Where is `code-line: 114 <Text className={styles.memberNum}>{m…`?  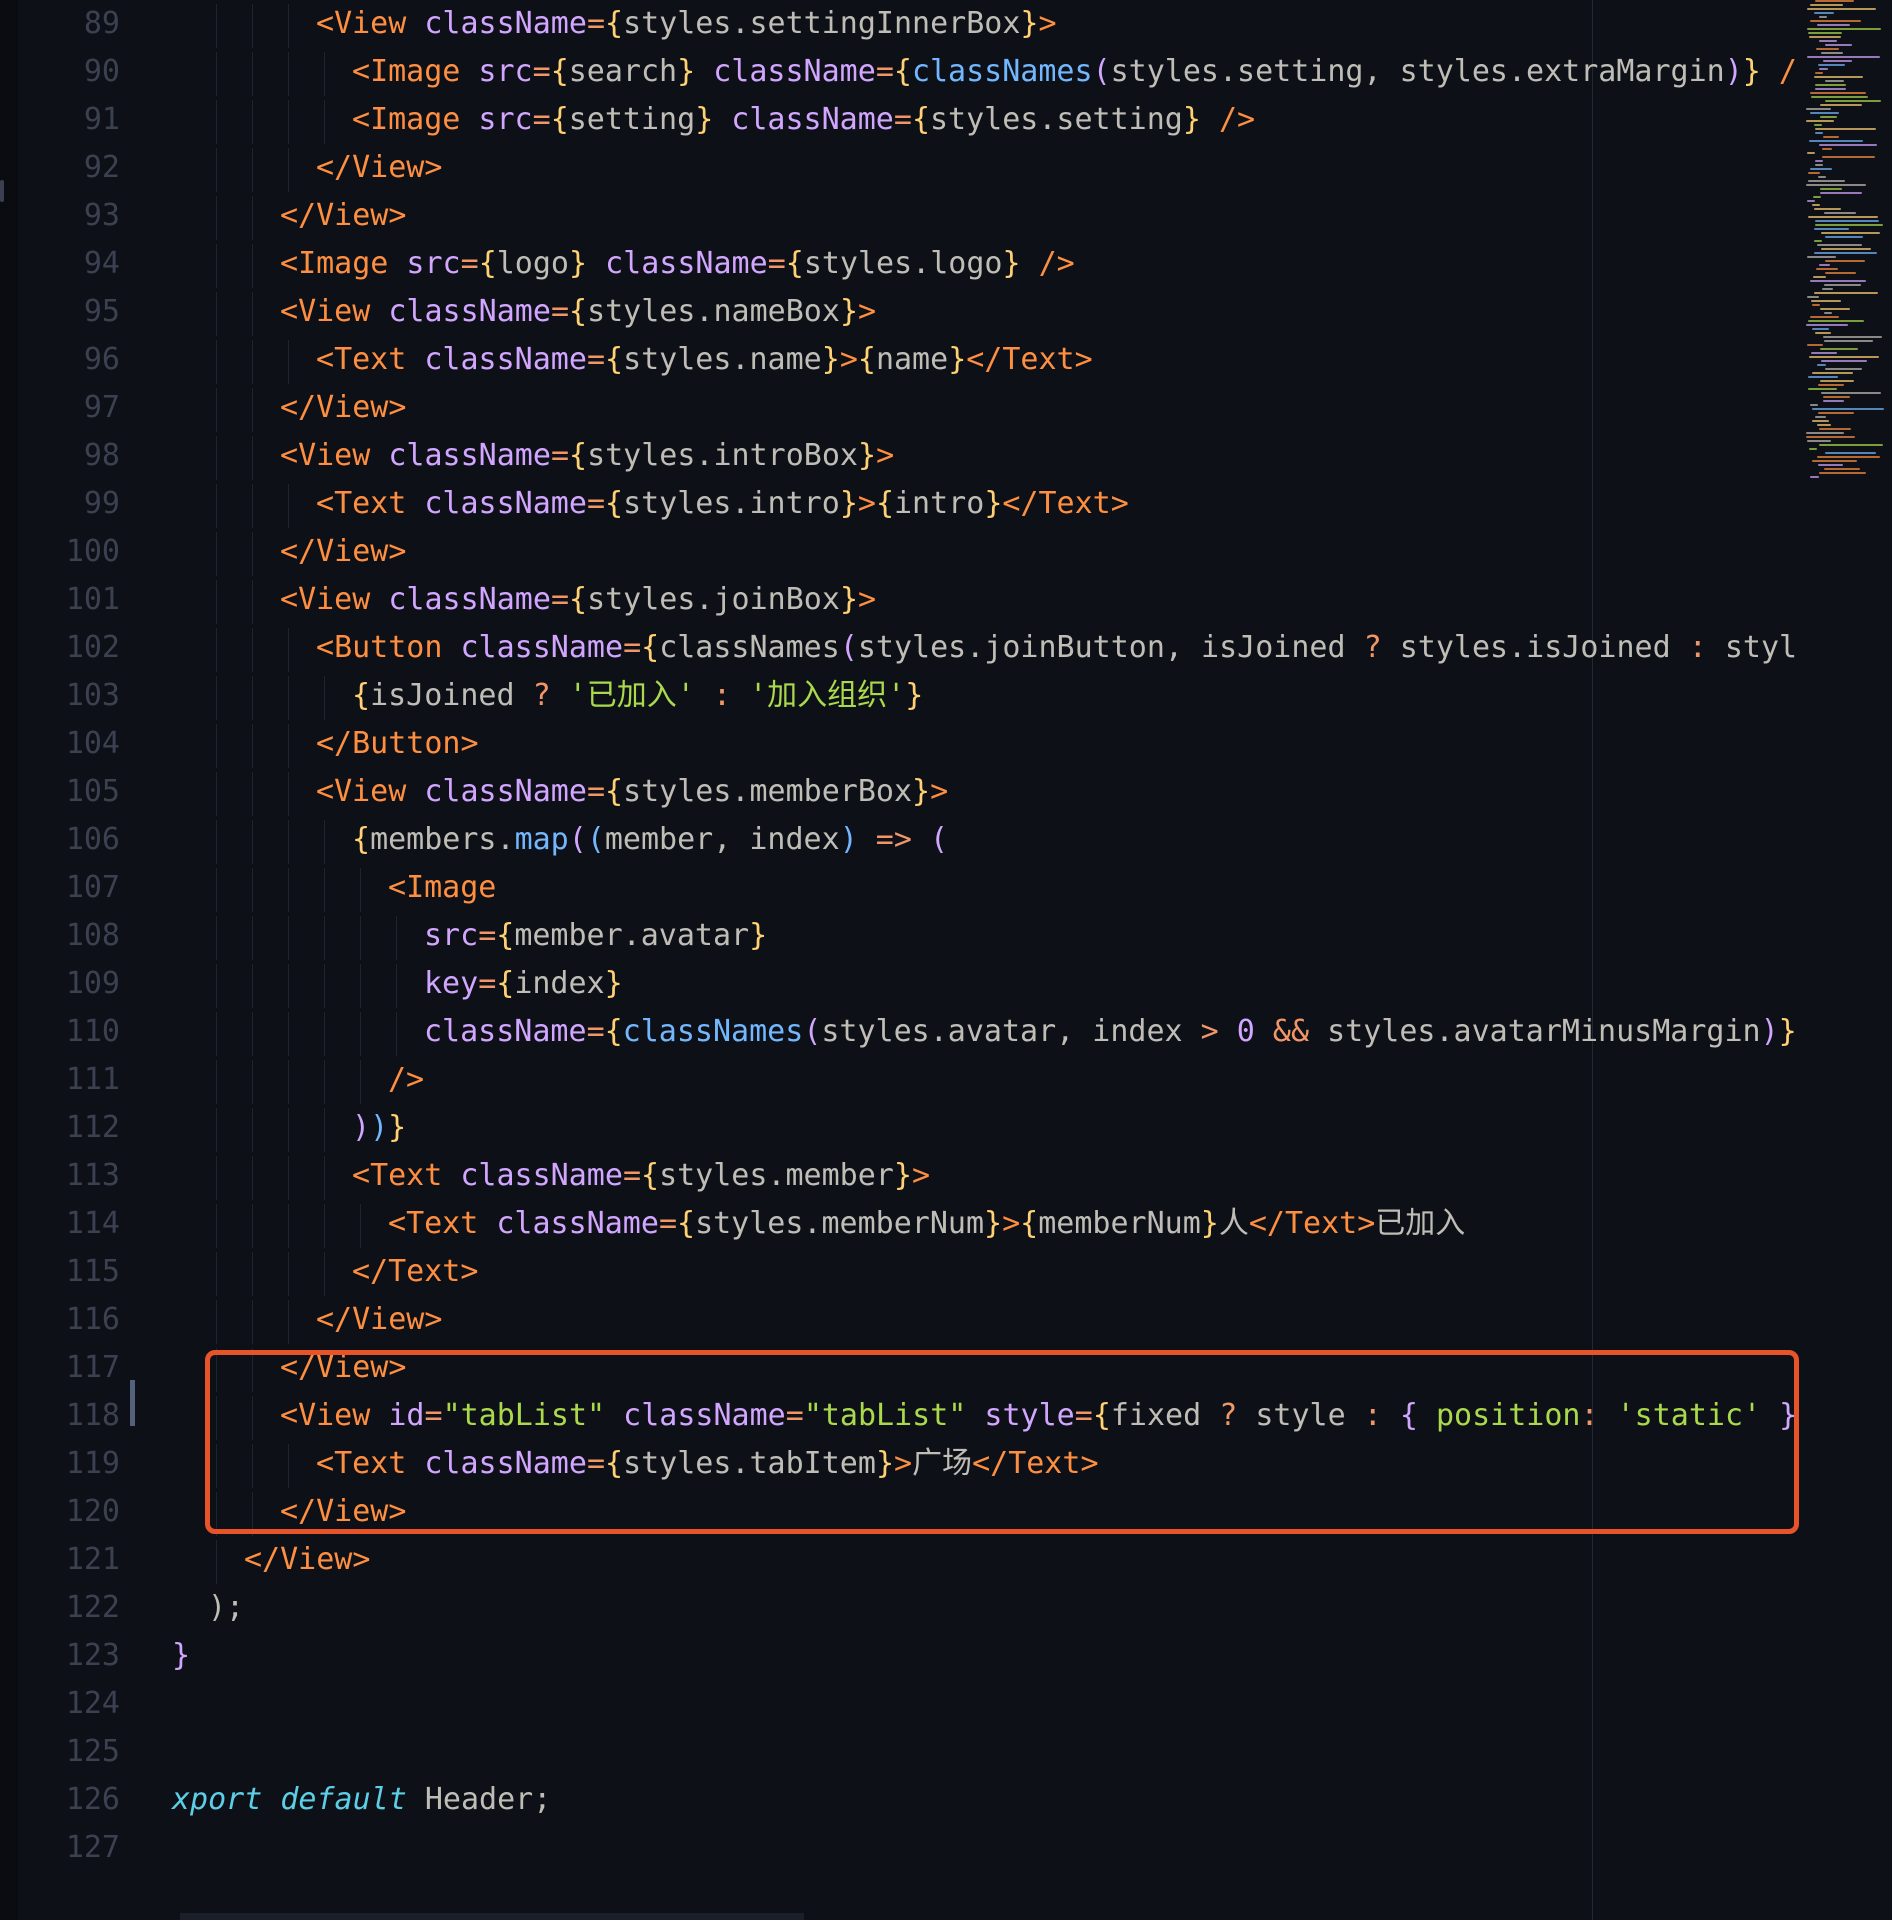 code-line: 114 <Text className={styles.memberNum}>{m… is located at coordinates (946, 1224).